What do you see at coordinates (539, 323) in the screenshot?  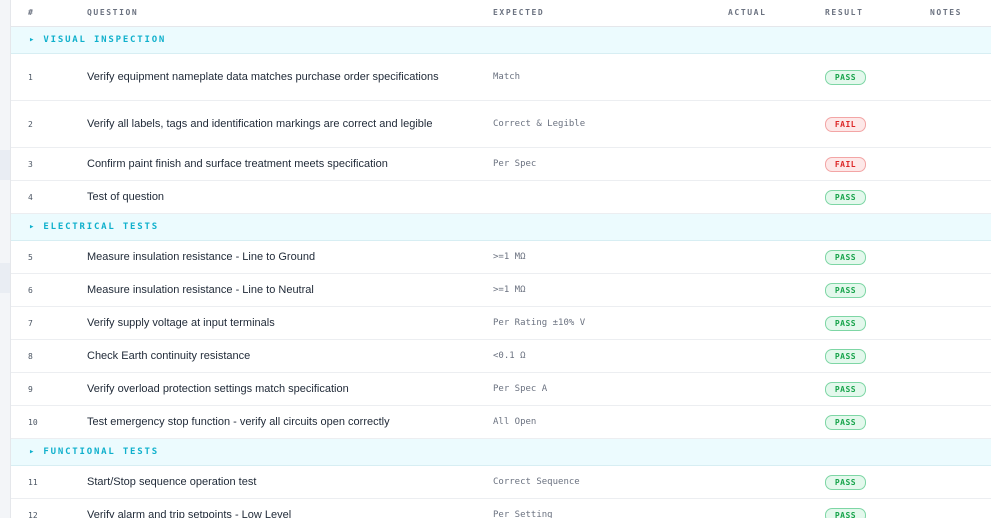 I see `expected-value: Per Rating ±10% V` at bounding box center [539, 323].